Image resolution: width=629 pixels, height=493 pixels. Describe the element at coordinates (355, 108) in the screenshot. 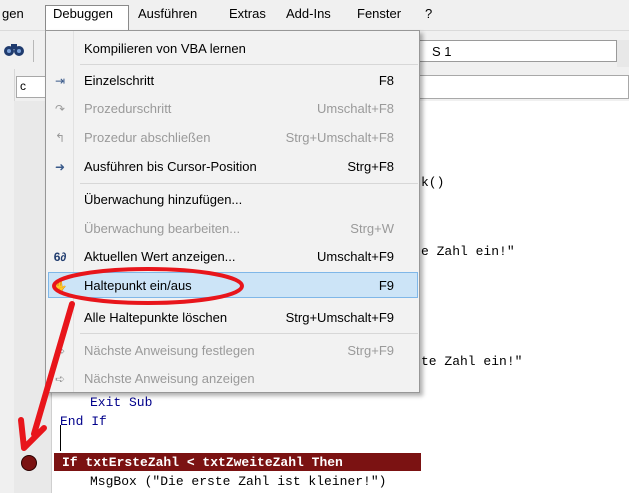

I see `menu-item-shortcut: Umschalt+F8` at that location.